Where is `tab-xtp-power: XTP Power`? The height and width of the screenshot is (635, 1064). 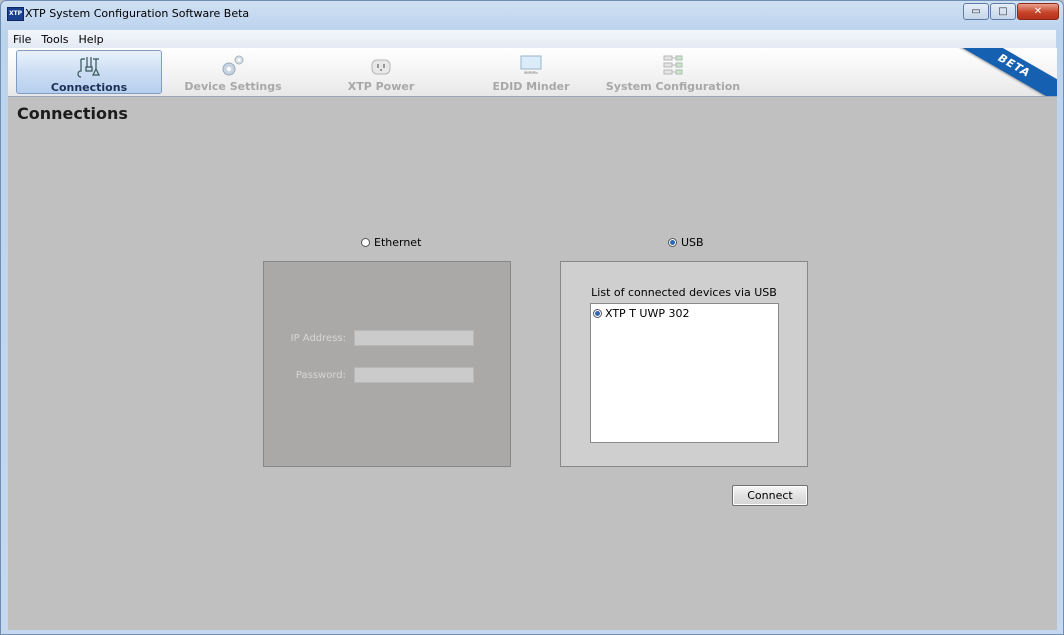
tab-xtp-power: XTP Power is located at coordinates (381, 72).